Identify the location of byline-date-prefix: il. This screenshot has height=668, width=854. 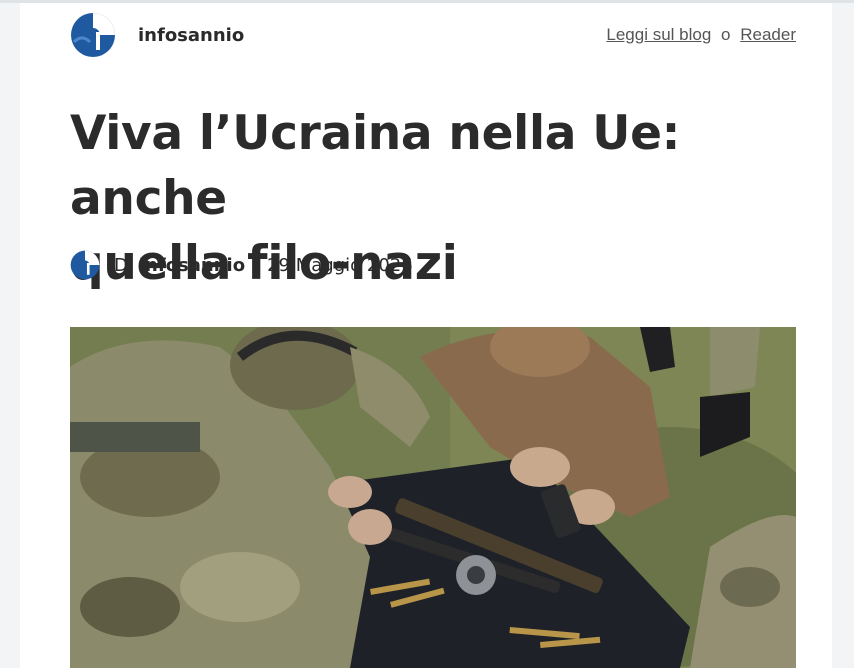
(256, 265).